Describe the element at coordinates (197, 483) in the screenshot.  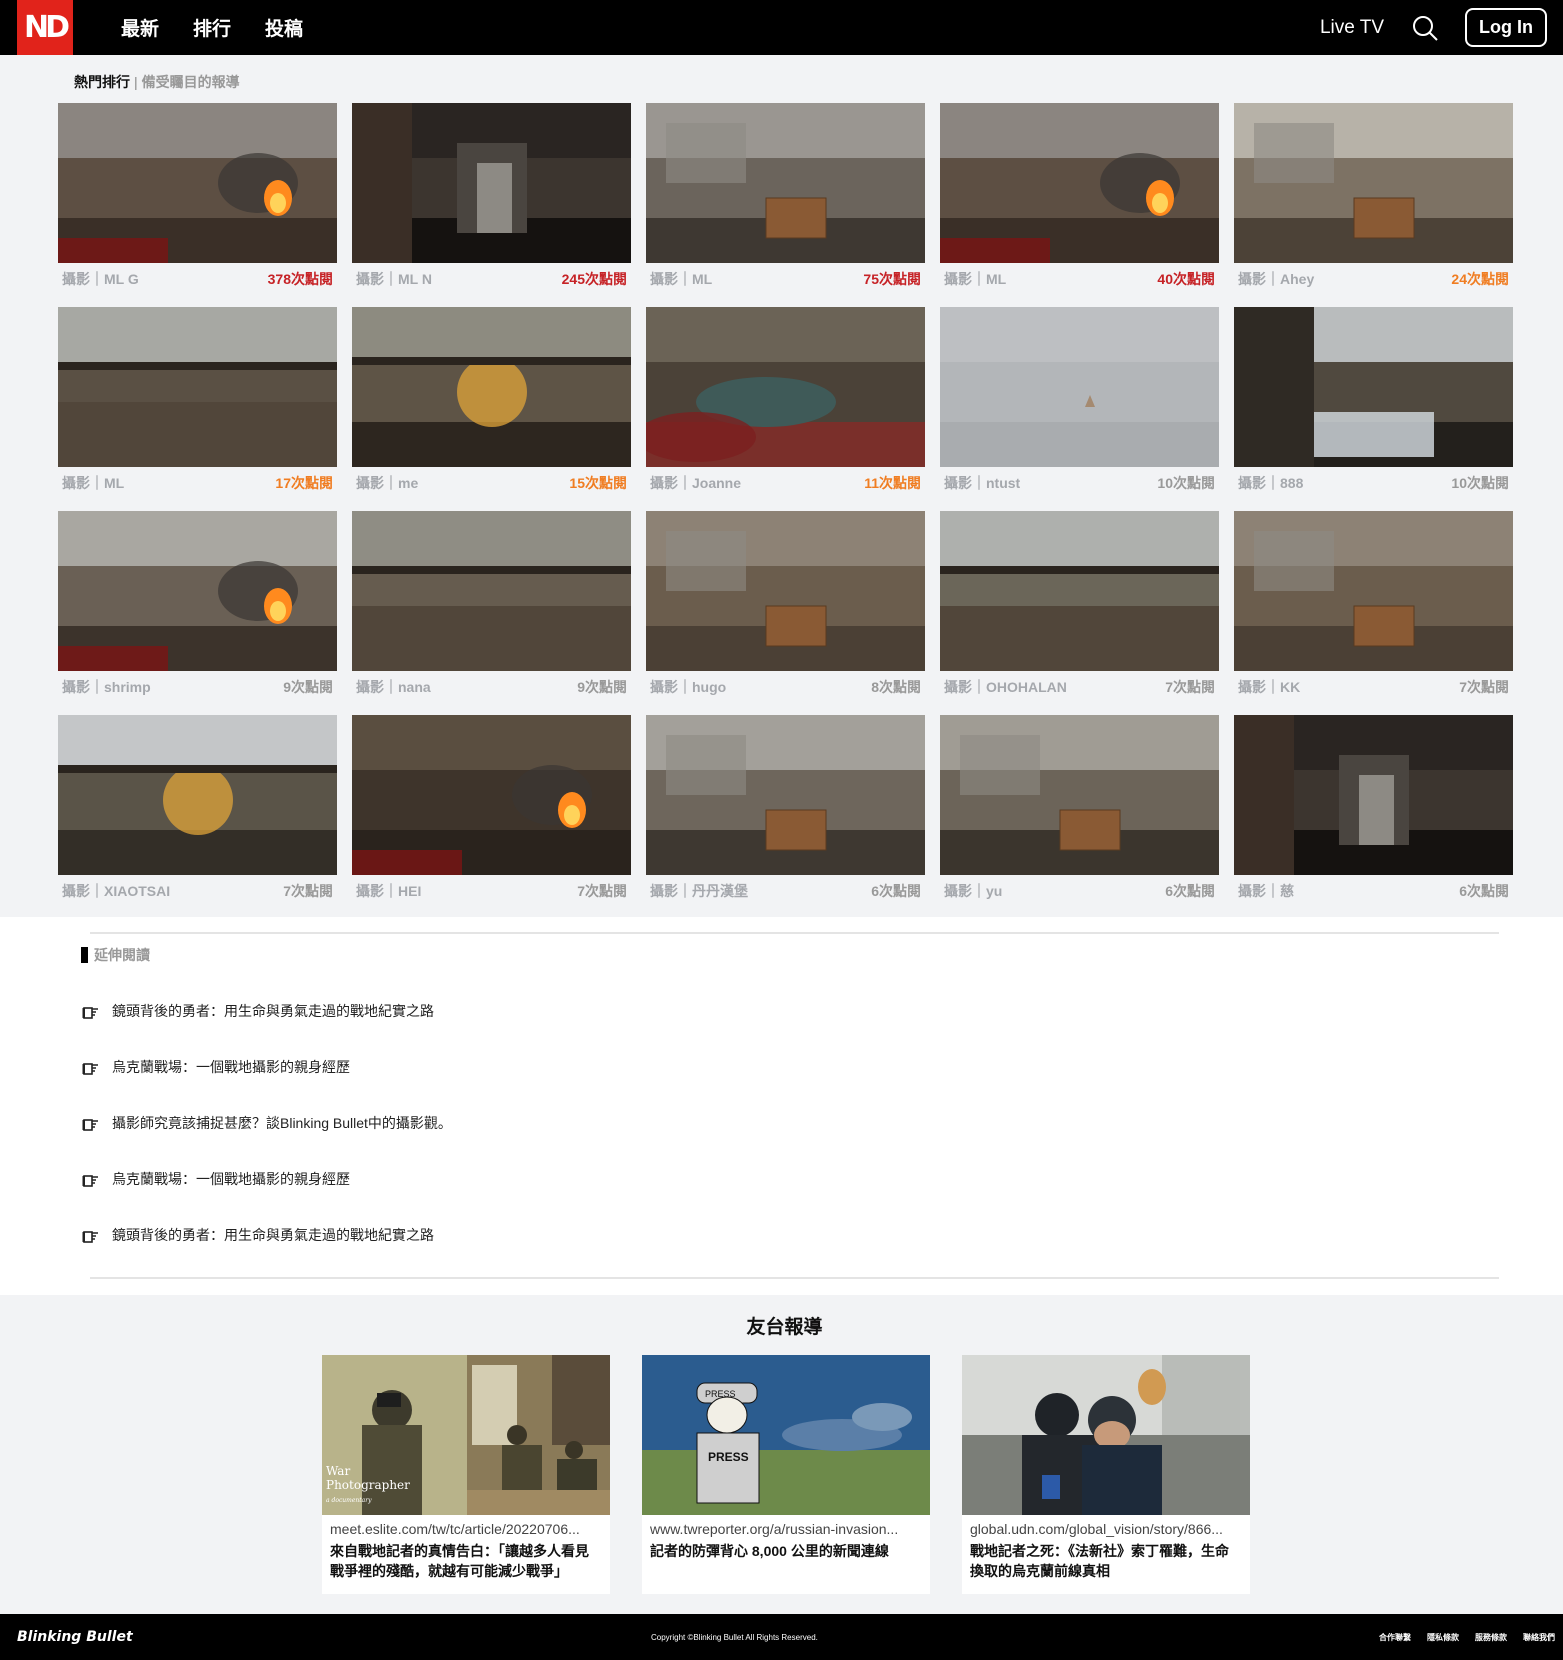
I see `ranking-meta: 攝影｜ML 17次點閱` at that location.